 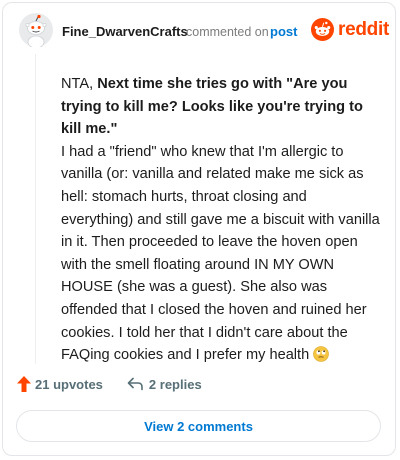 I want to click on reply-arrow-icon, so click(x=135, y=384).